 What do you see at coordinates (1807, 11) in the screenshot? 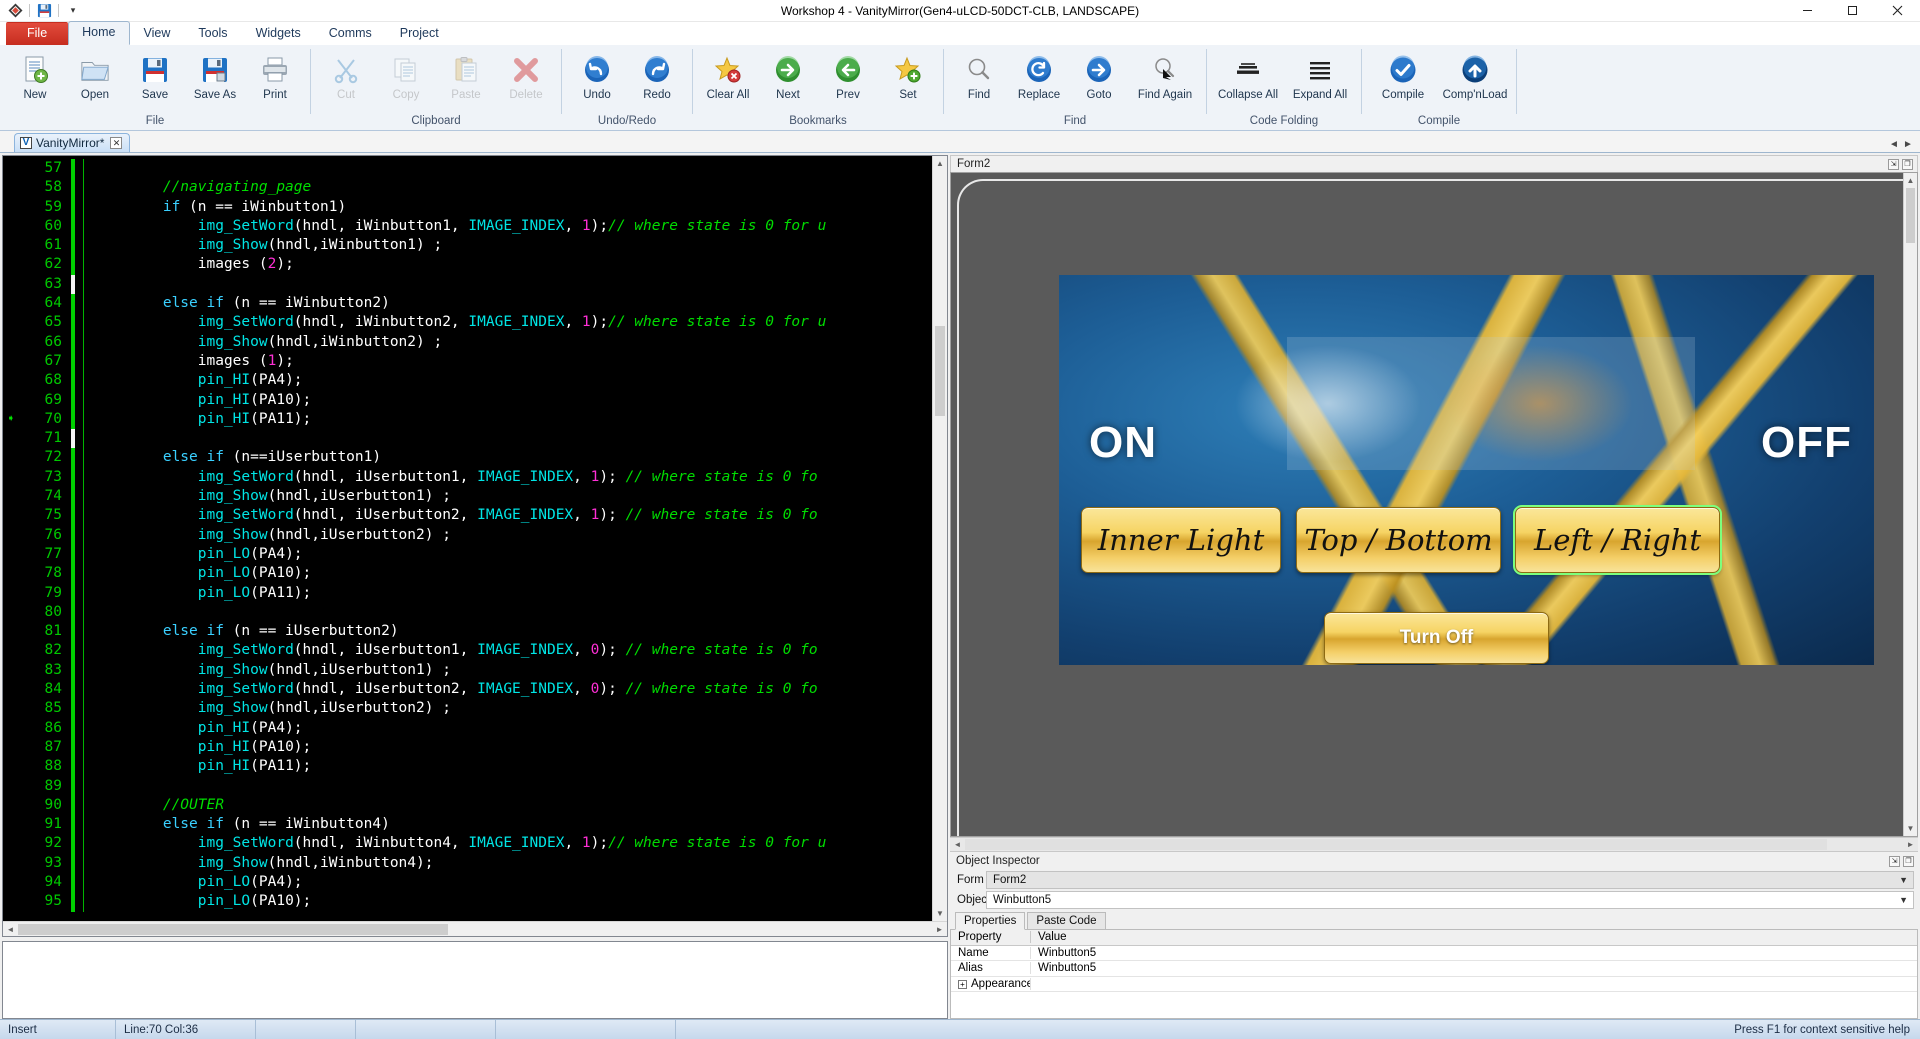
I see `minimize-button` at bounding box center [1807, 11].